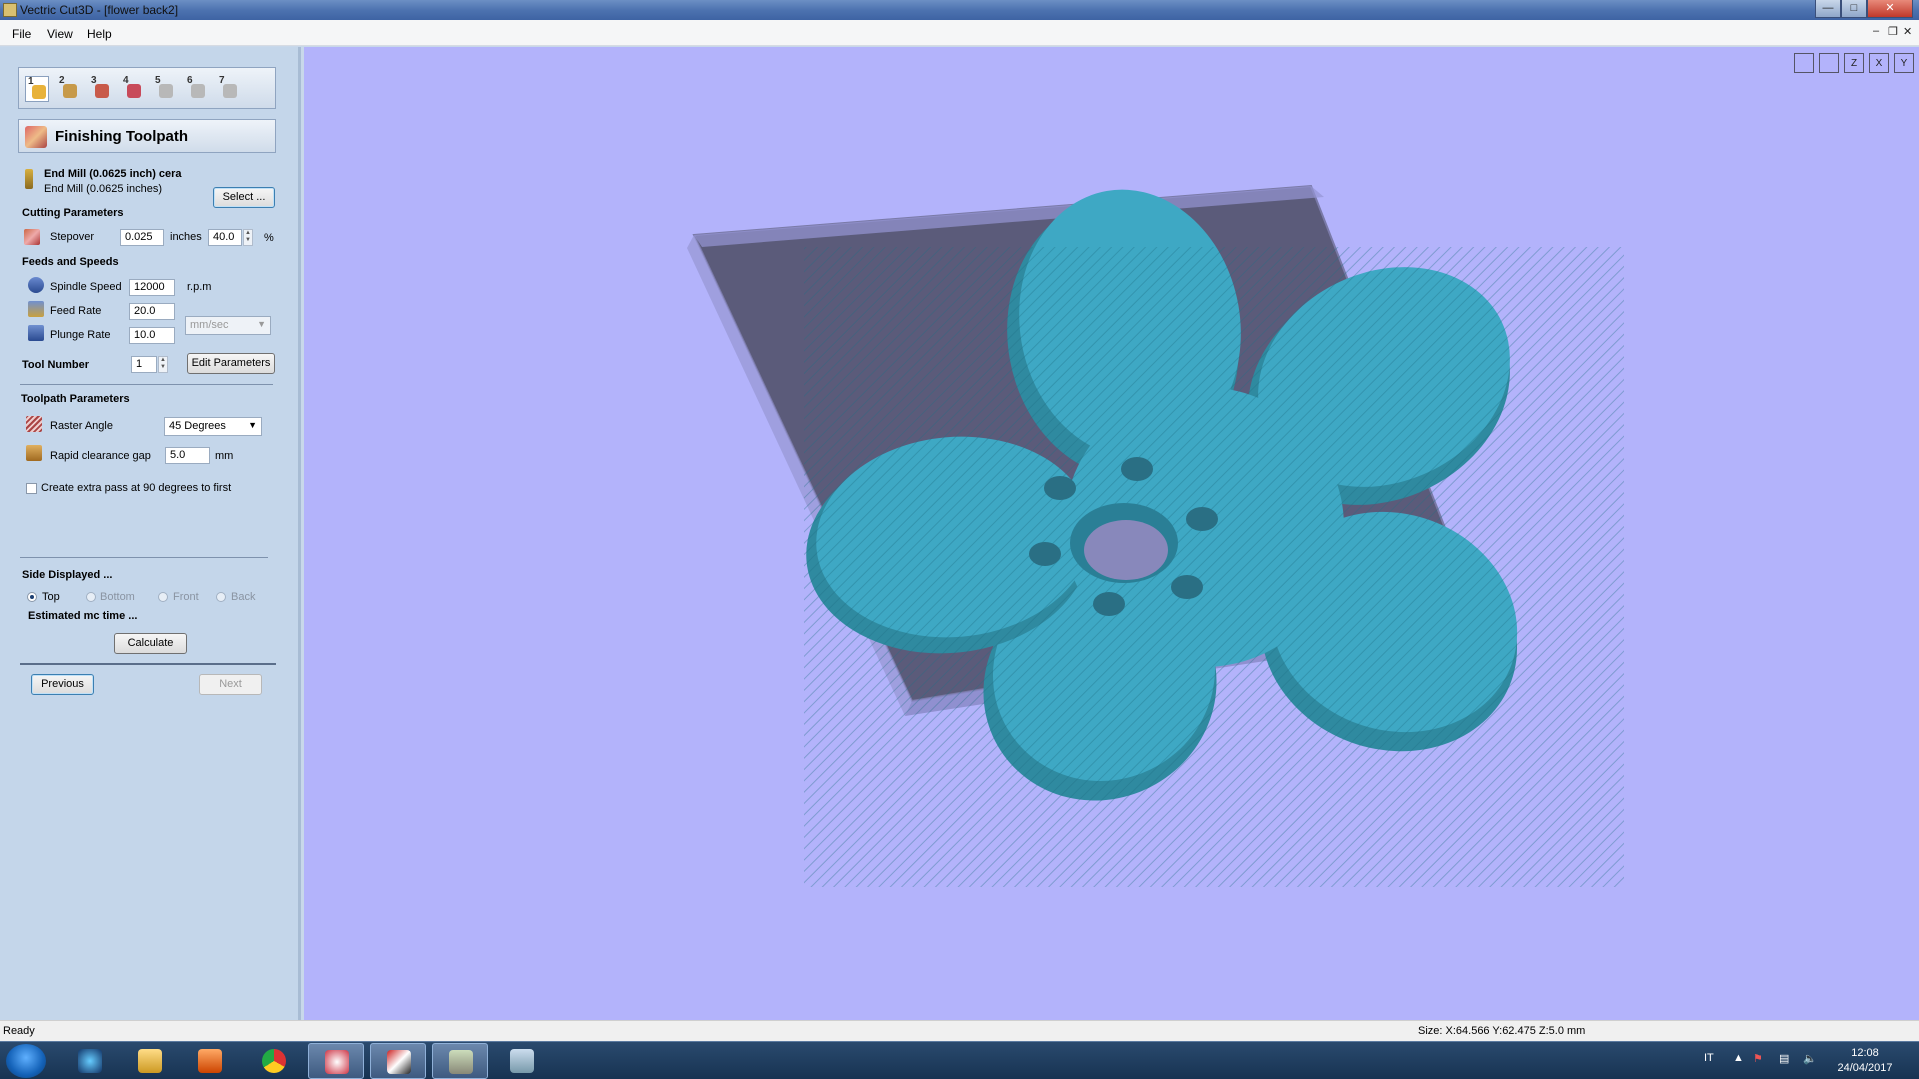  Describe the element at coordinates (152, 335) in the screenshot. I see `plunge-rate-input: 10.0` at that location.